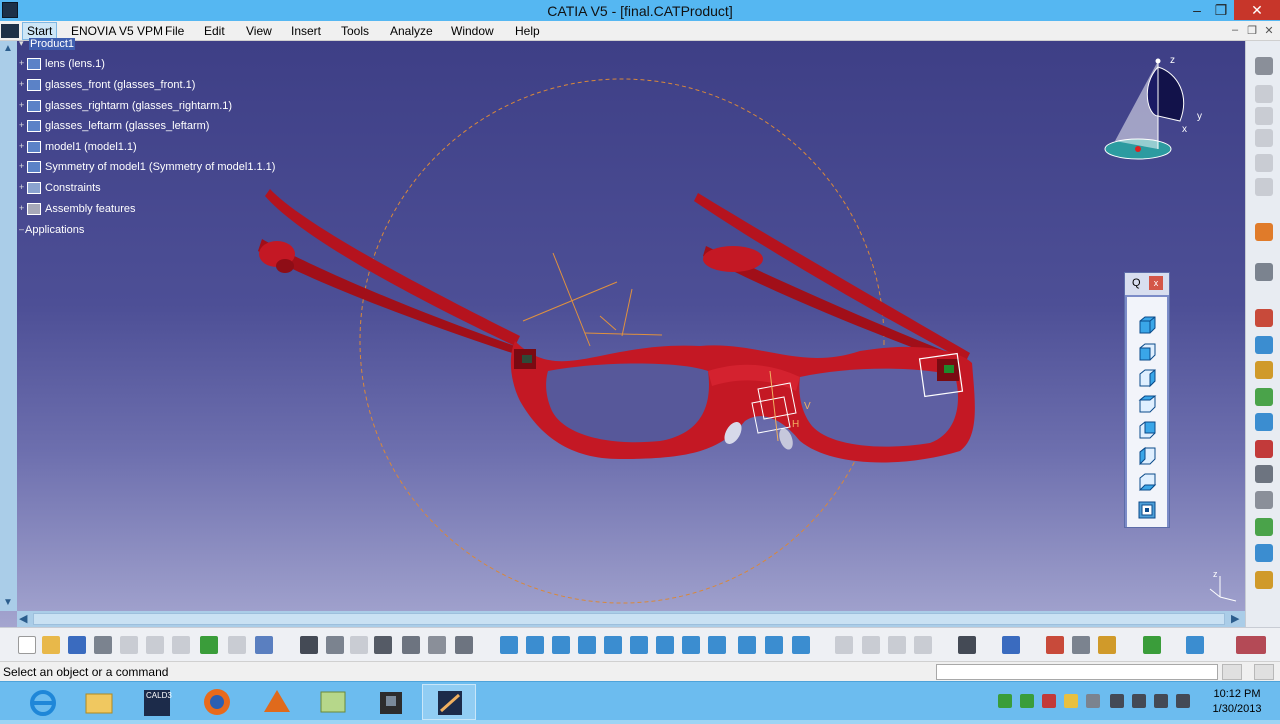 Image resolution: width=1280 pixels, height=724 pixels. What do you see at coordinates (155, 645) in the screenshot?
I see `copy-icon` at bounding box center [155, 645].